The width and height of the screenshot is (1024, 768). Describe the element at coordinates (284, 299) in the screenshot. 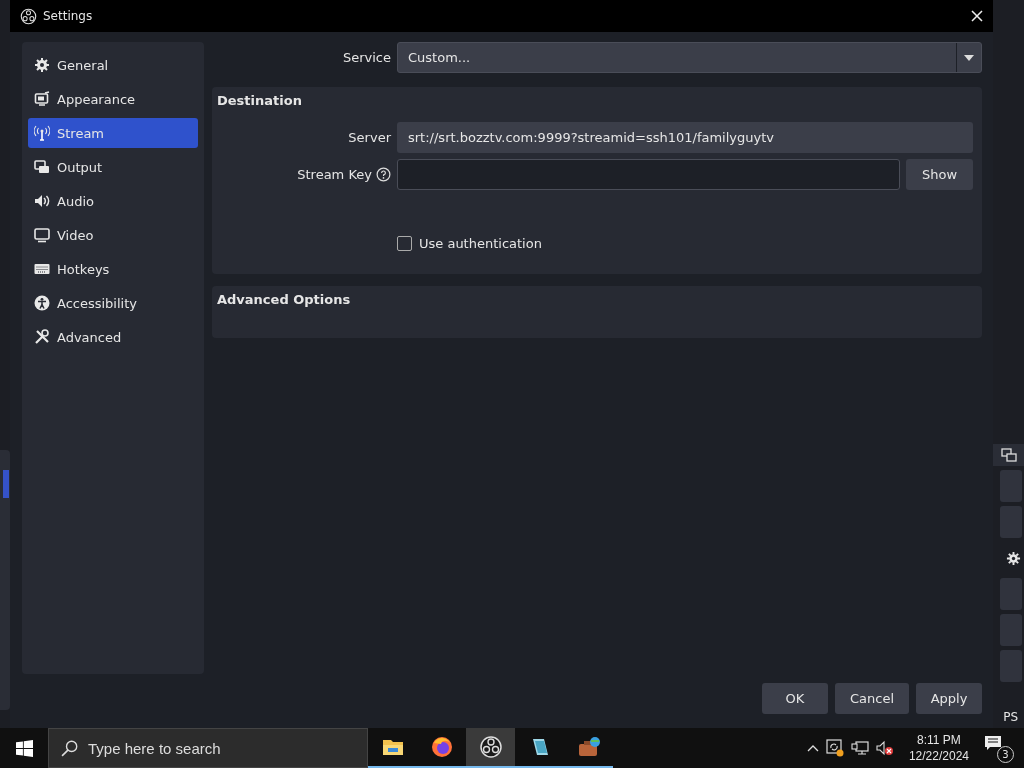

I see `section-title: Advanced Options` at that location.